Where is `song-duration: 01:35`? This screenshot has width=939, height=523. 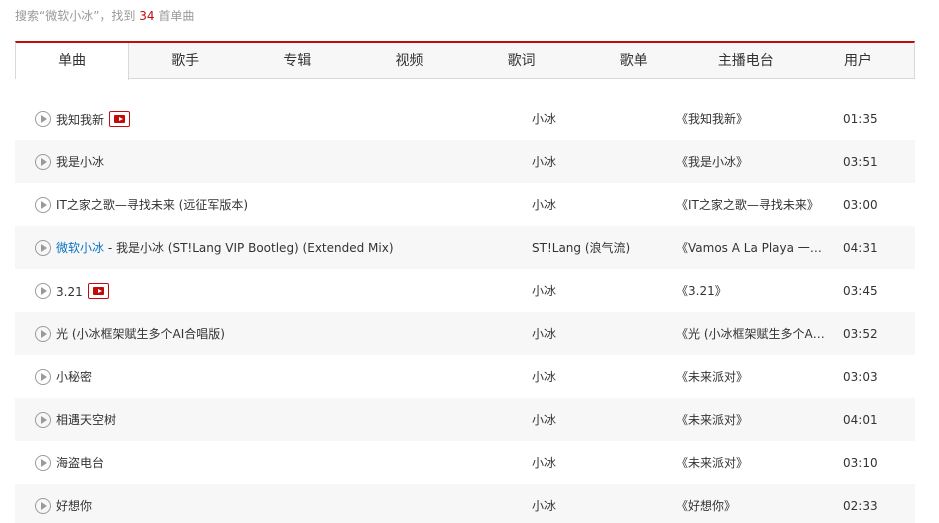 song-duration: 01:35 is located at coordinates (860, 119).